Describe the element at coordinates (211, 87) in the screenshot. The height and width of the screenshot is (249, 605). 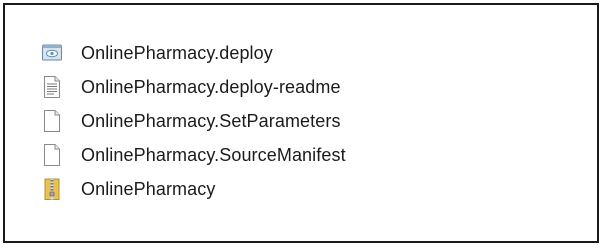
I see `file-name: OnlinePharmacy.deploy-readme` at that location.